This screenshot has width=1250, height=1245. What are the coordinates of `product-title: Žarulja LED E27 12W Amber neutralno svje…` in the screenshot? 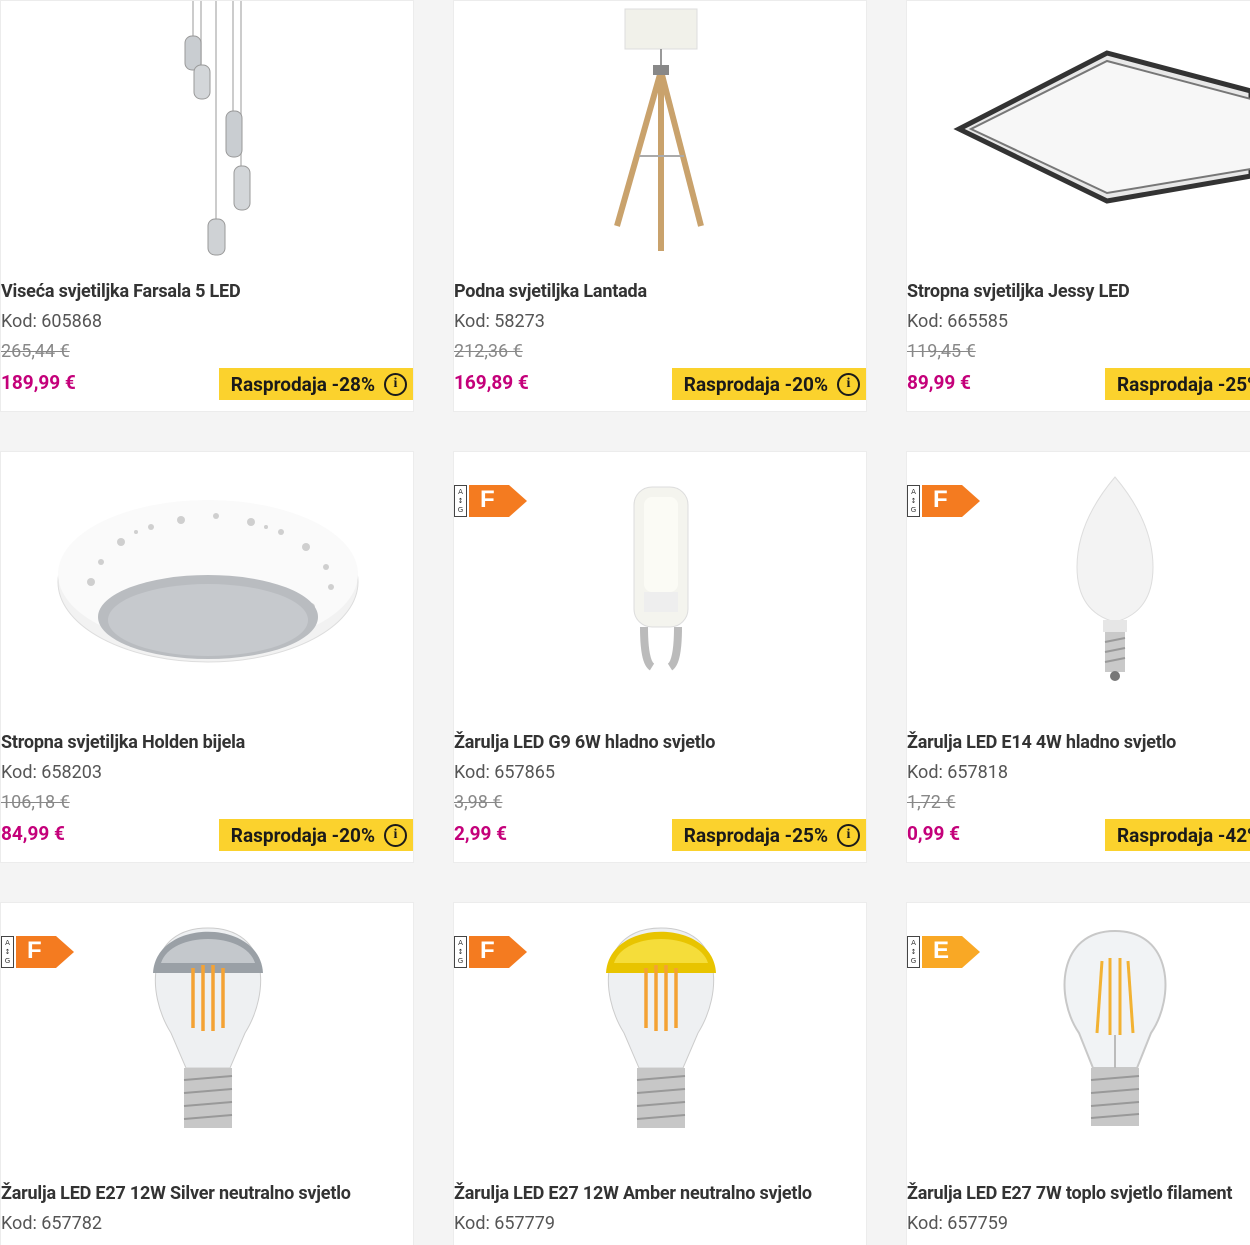 It's located at (633, 1193).